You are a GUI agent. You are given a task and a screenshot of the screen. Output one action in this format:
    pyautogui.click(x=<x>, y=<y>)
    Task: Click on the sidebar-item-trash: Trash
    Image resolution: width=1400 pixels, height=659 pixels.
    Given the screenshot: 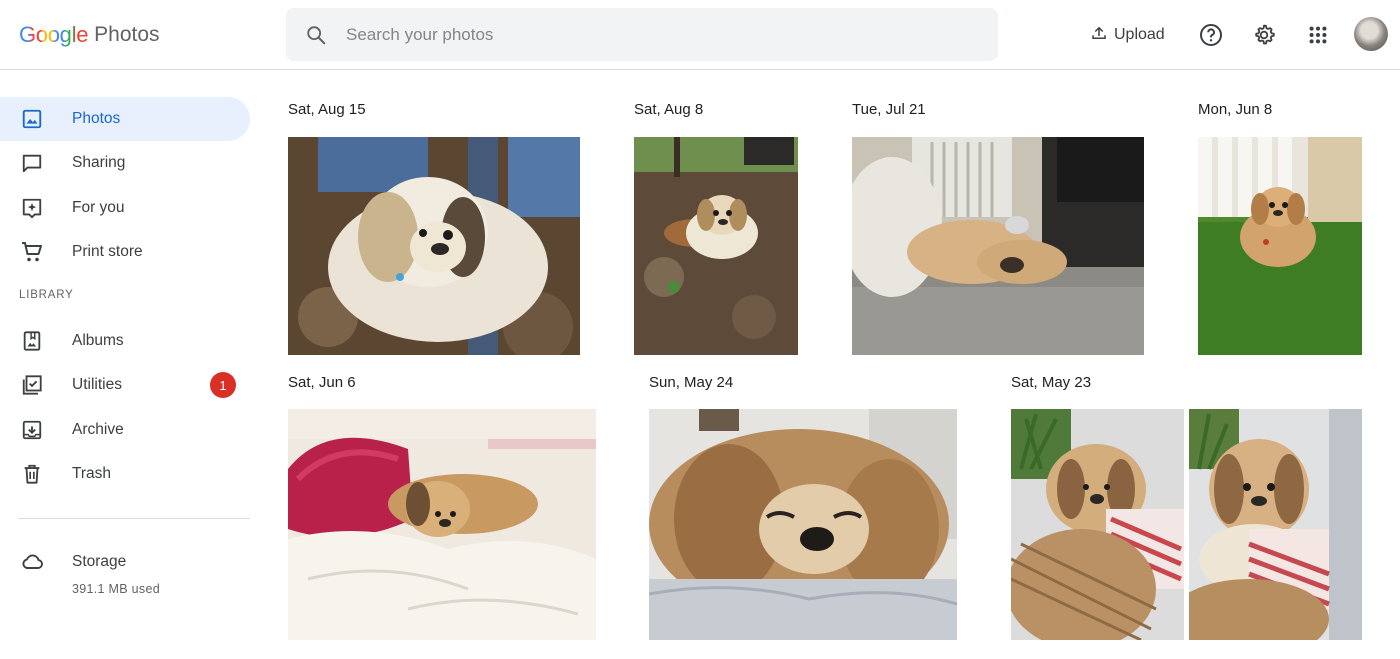 What is the action you would take?
    pyautogui.click(x=125, y=474)
    